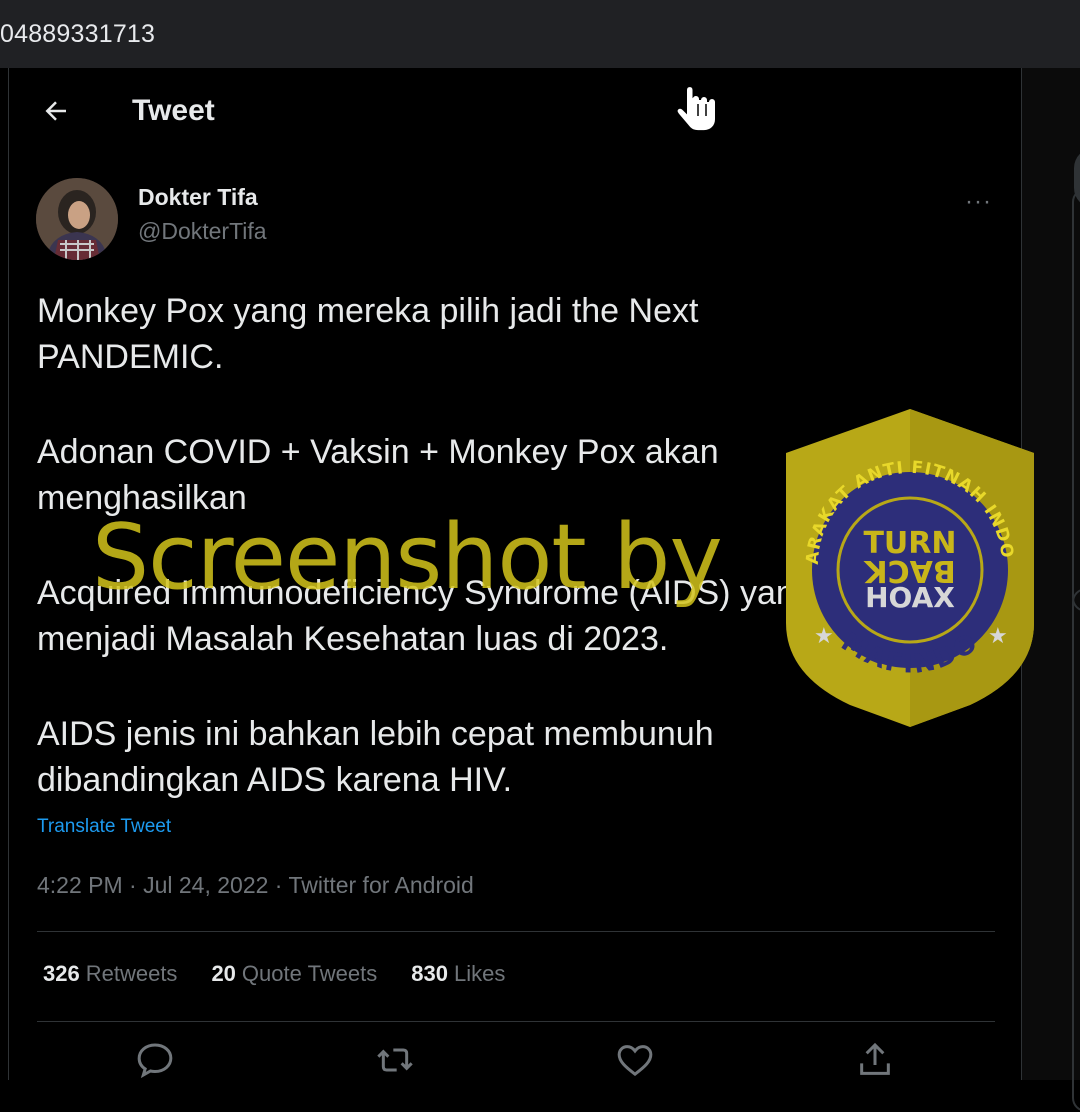 The image size is (1080, 1112). What do you see at coordinates (910, 597) in the screenshot?
I see `logo-hoax: HOAX` at bounding box center [910, 597].